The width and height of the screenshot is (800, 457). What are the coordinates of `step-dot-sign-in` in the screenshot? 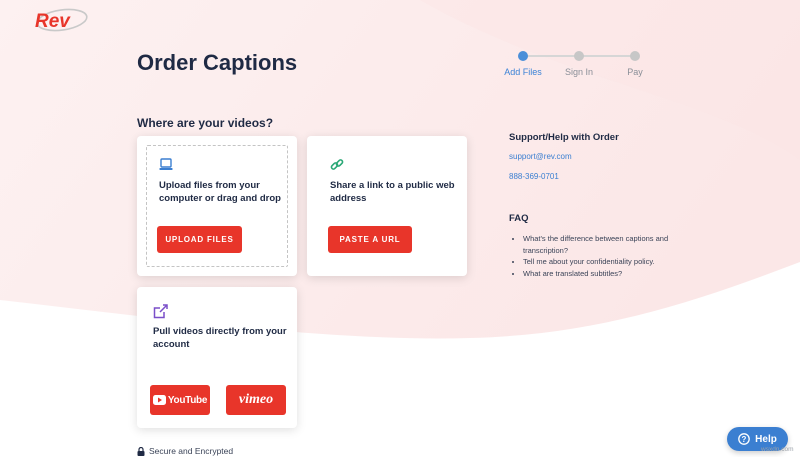 It's located at (579, 56).